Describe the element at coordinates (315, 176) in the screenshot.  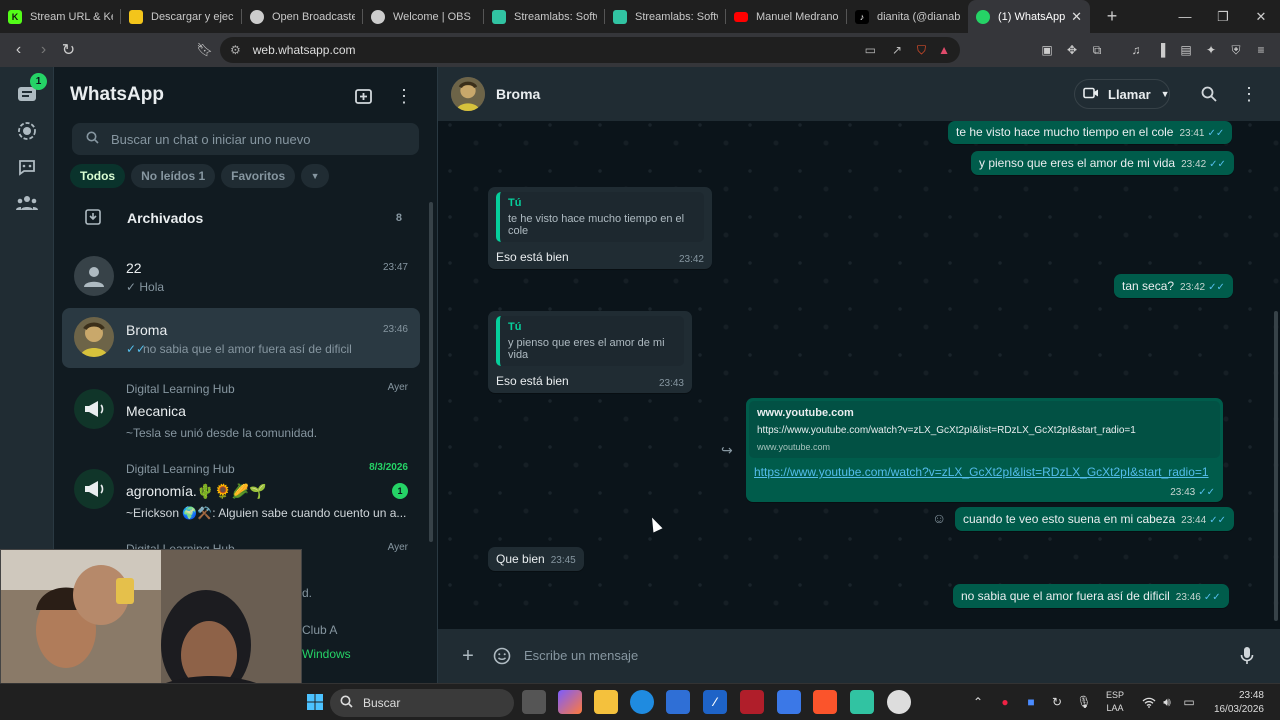
I see `filter-more-chevron-icon: ▼` at that location.